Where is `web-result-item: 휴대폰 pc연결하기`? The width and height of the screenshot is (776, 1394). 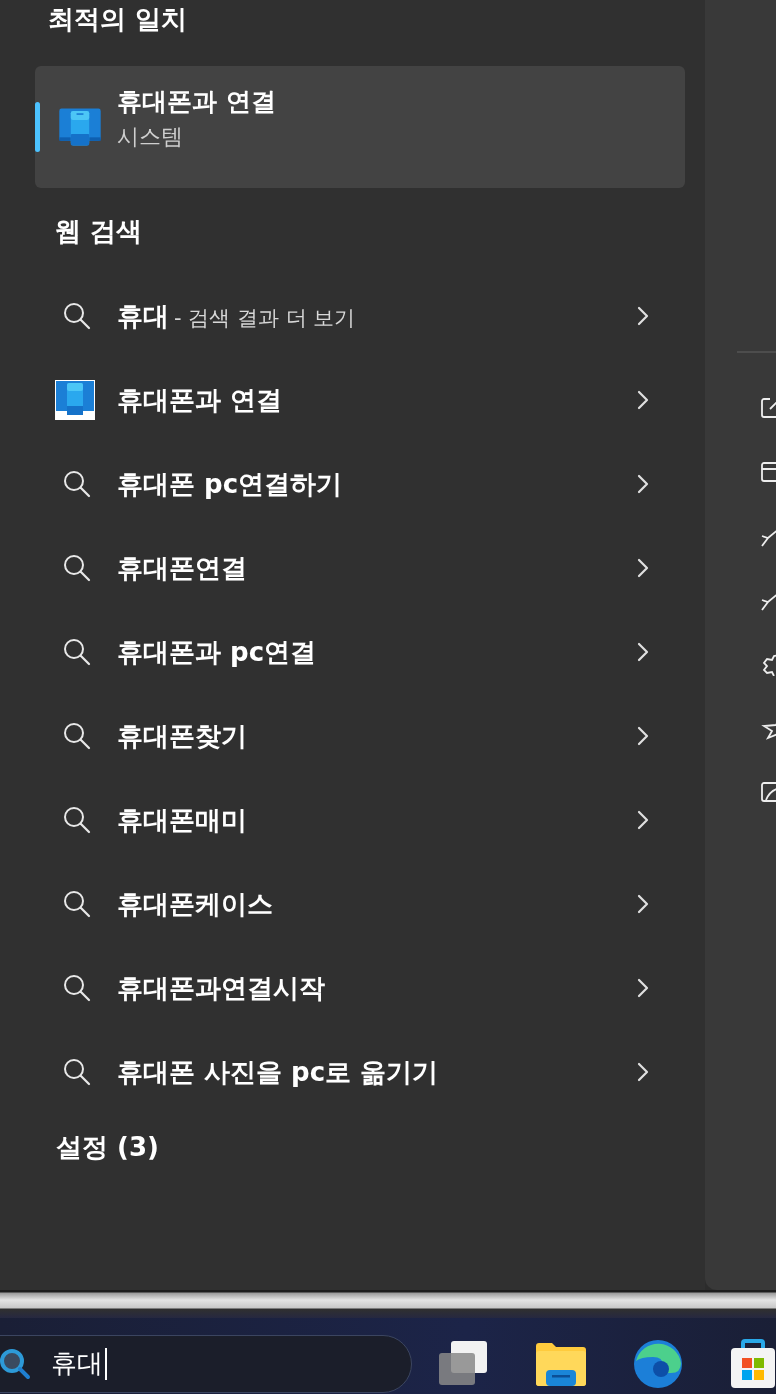
web-result-item: 휴대폰 pc연결하기 is located at coordinates (352, 484).